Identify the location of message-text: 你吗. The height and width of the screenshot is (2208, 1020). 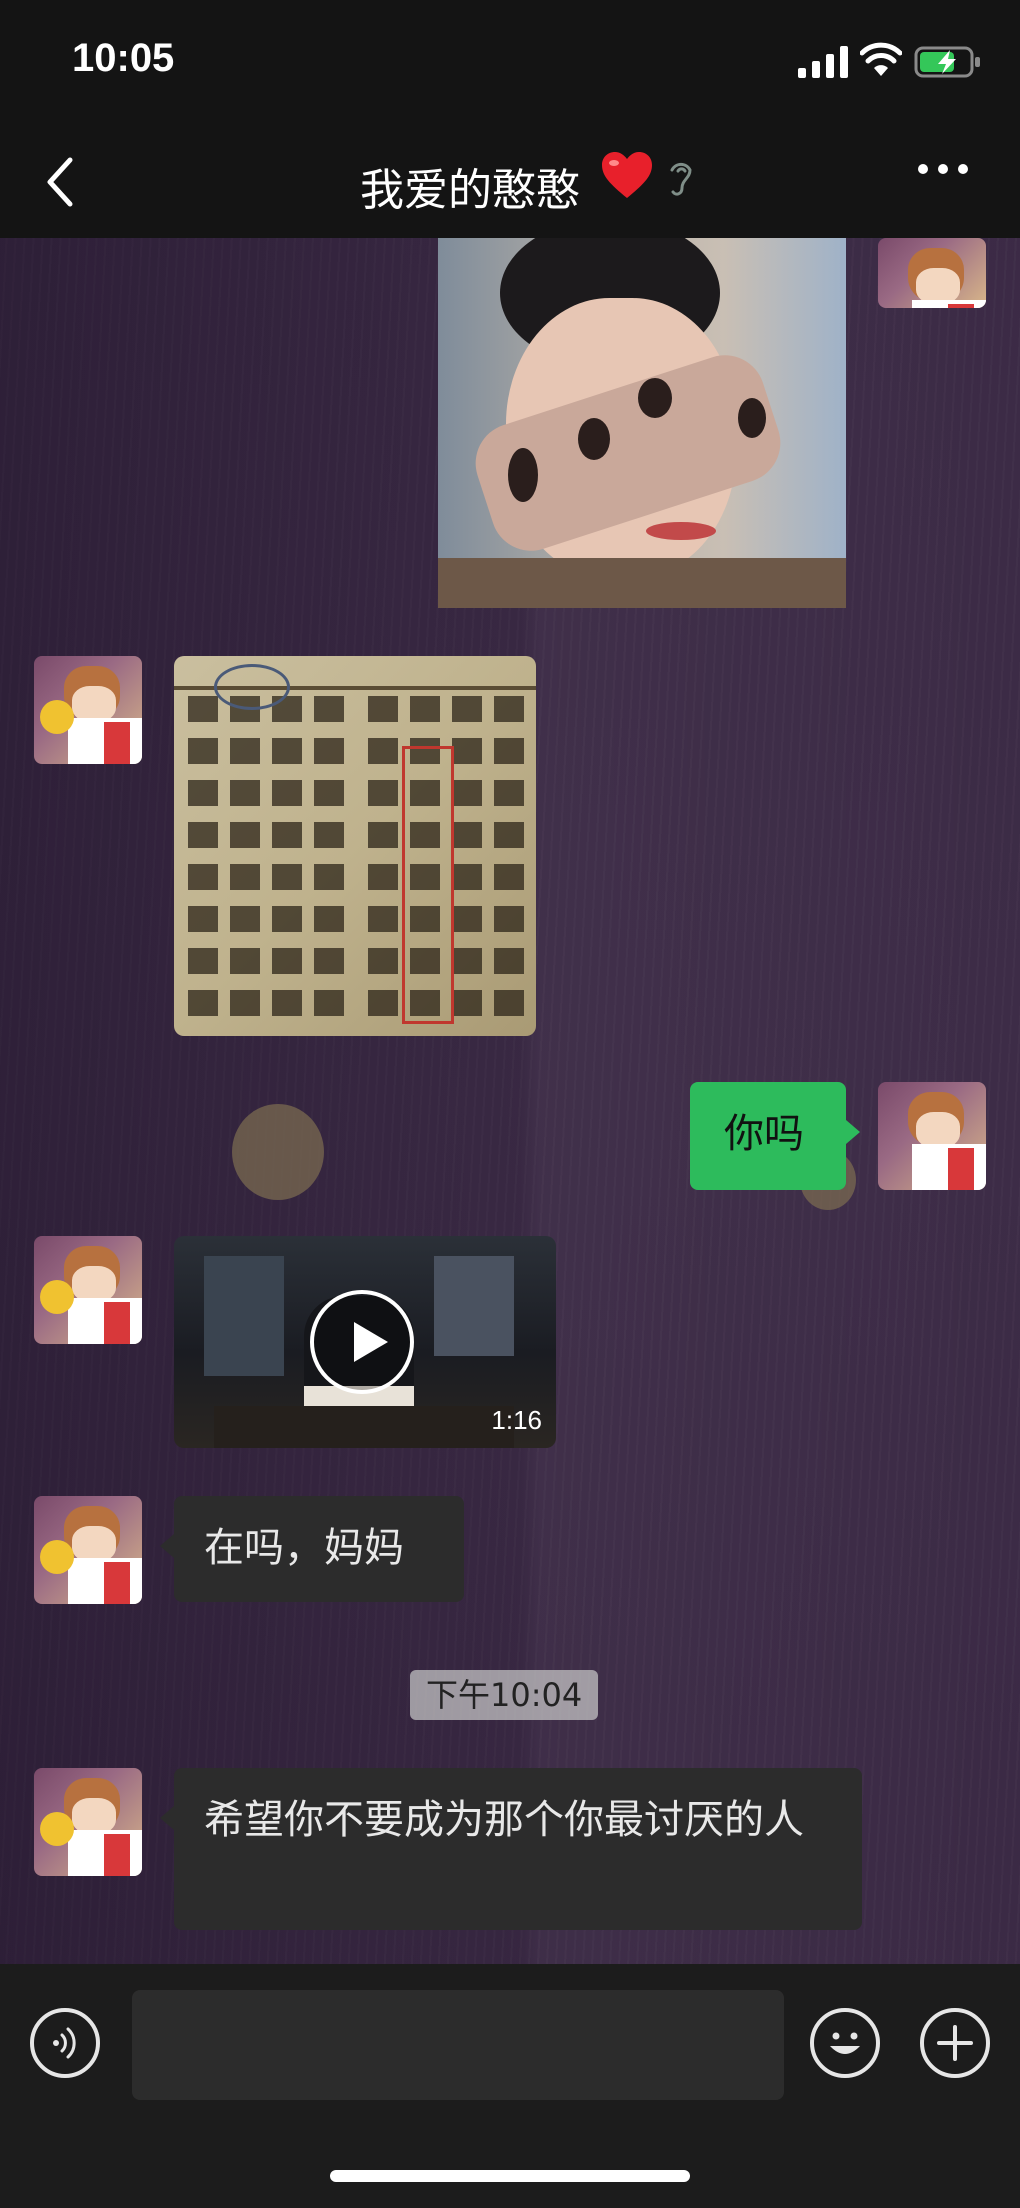
(764, 1134).